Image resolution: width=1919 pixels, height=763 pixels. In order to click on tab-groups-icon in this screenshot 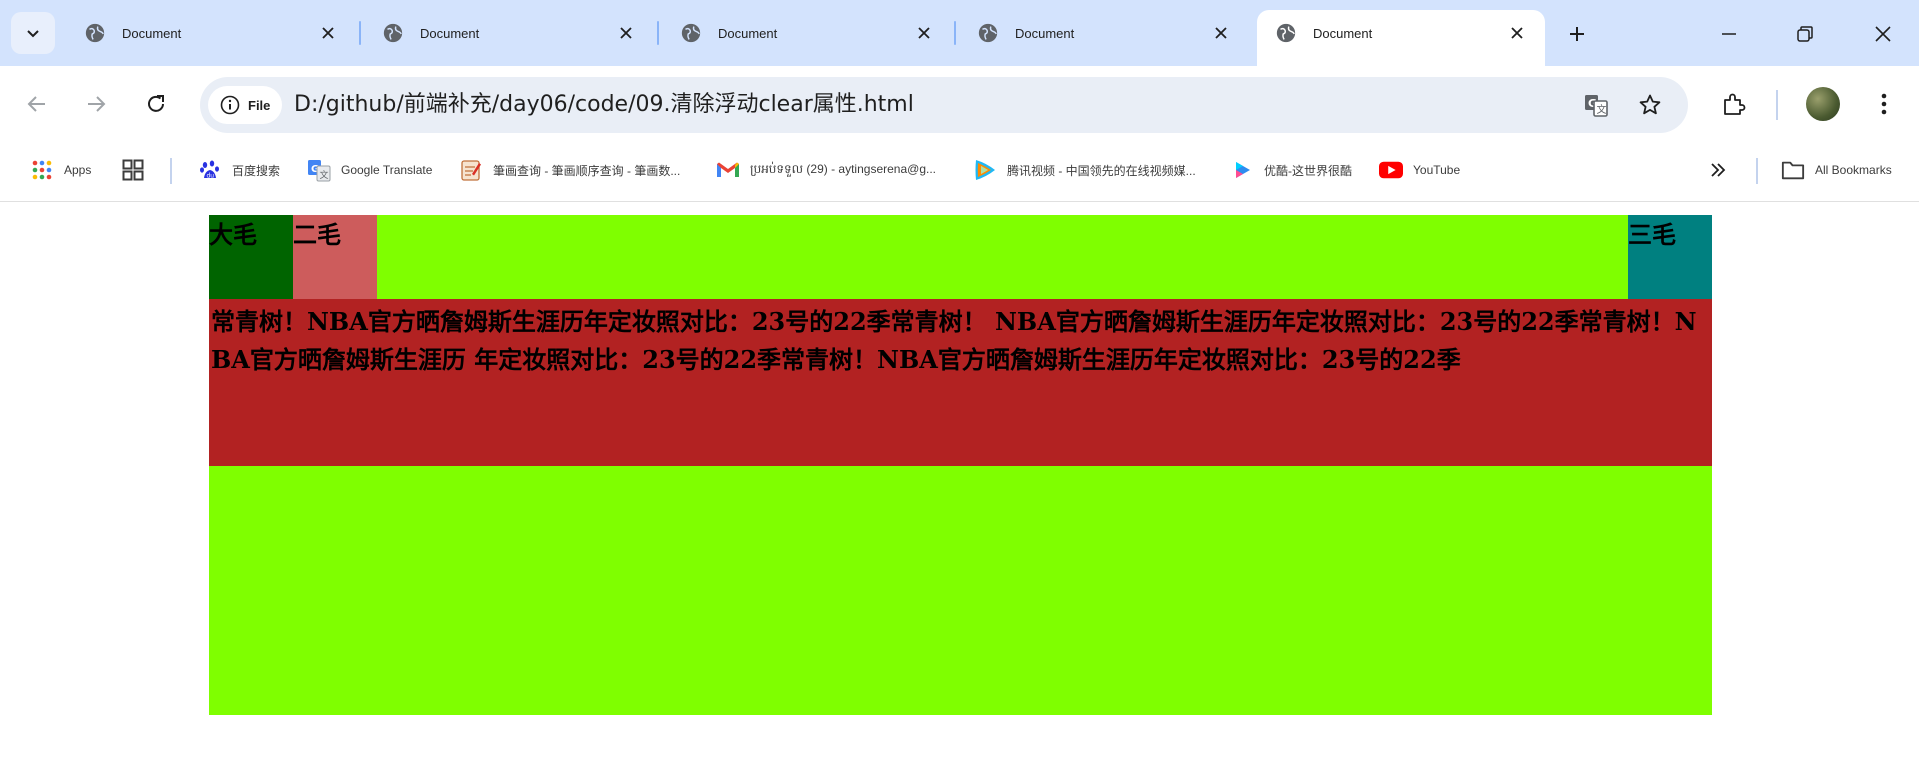, I will do `click(133, 170)`.